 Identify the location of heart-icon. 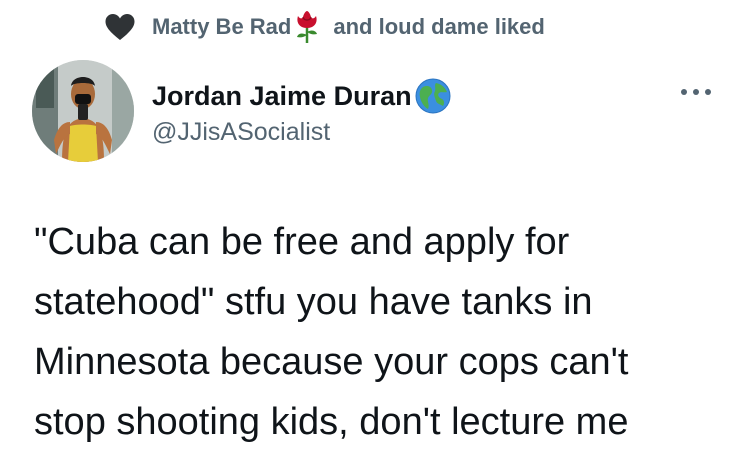
(120, 27).